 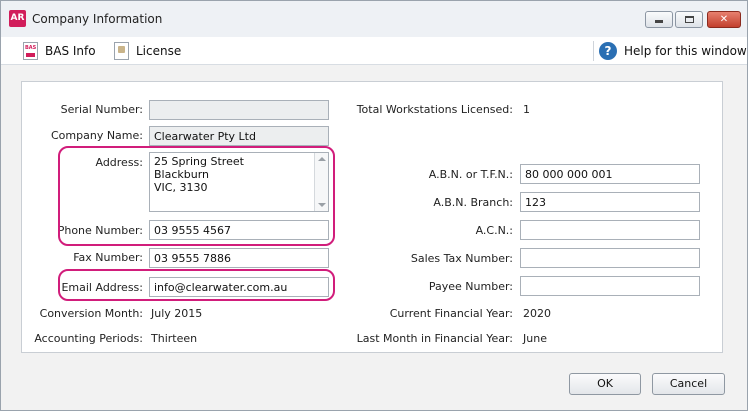 I want to click on address-line-2: Blackburn, so click(x=182, y=174).